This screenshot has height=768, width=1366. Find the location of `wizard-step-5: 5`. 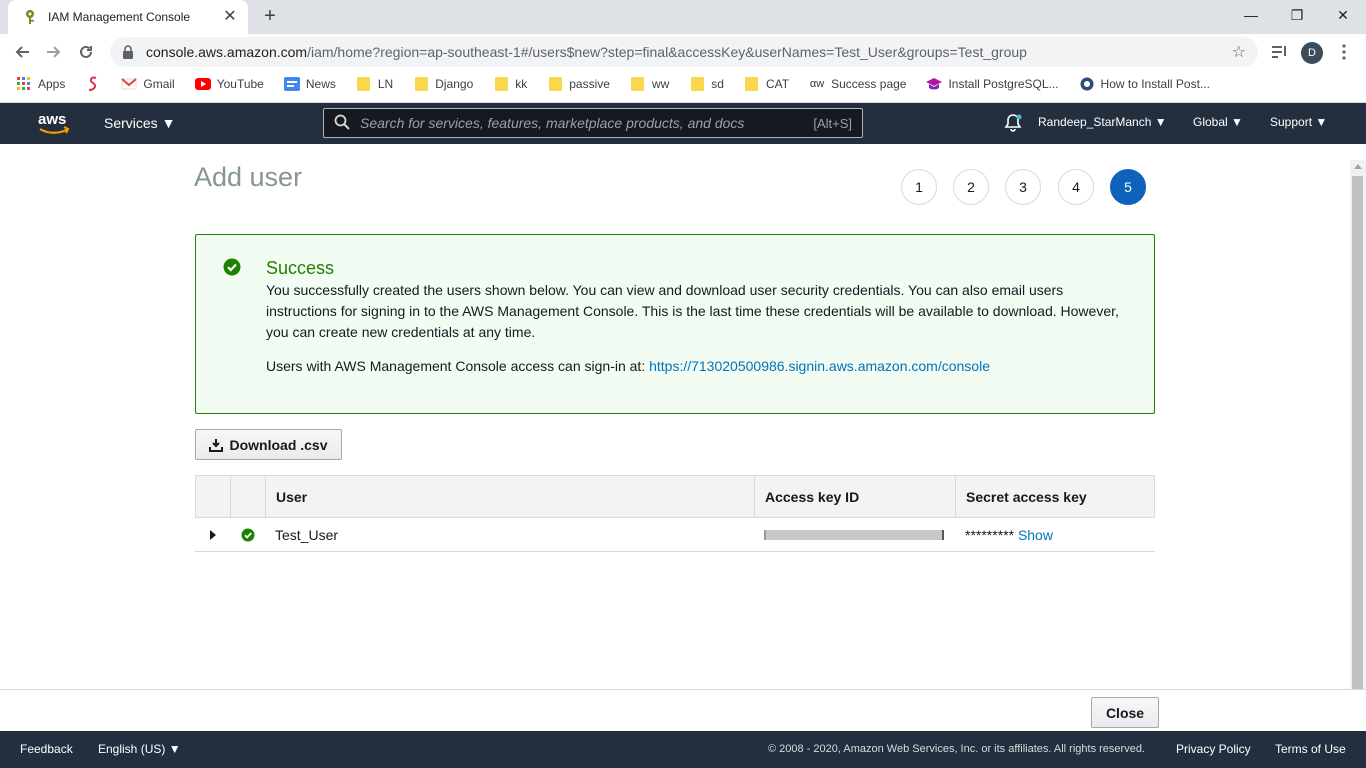

wizard-step-5: 5 is located at coordinates (1128, 187).